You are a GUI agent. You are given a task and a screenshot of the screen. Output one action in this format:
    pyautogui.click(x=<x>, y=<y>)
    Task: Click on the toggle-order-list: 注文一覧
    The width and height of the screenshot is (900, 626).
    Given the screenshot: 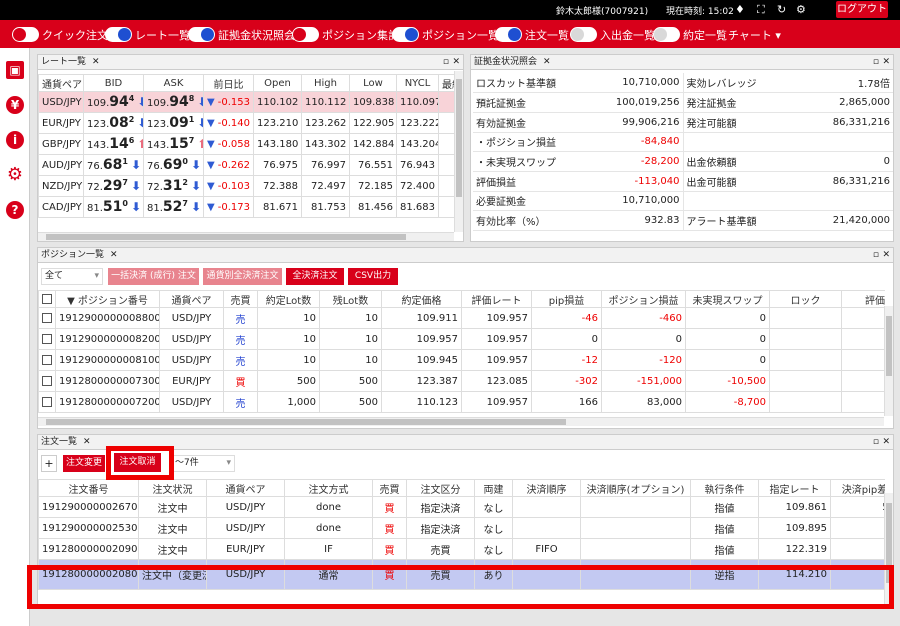 What is the action you would take?
    pyautogui.click(x=532, y=34)
    